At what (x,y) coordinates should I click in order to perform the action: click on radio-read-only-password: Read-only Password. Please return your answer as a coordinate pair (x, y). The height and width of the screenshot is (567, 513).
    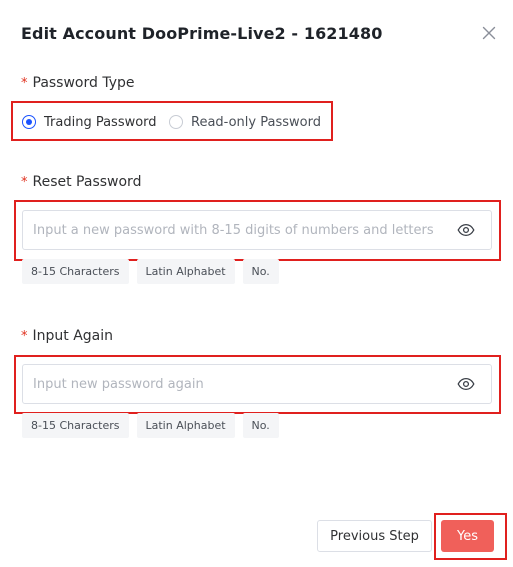
    Looking at the image, I should click on (245, 122).